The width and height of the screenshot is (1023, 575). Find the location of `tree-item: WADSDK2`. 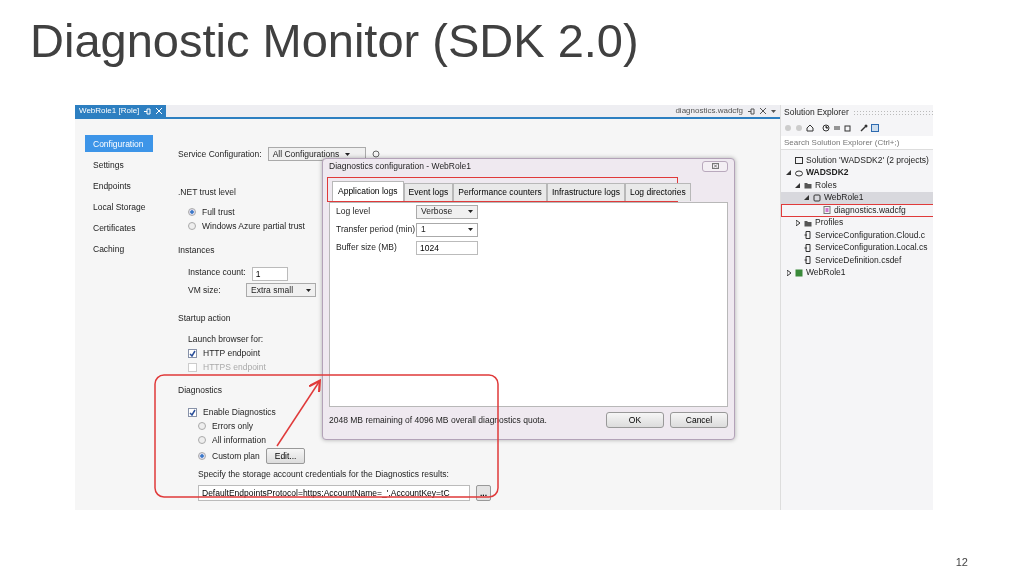

tree-item: WADSDK2 is located at coordinates (857, 172).